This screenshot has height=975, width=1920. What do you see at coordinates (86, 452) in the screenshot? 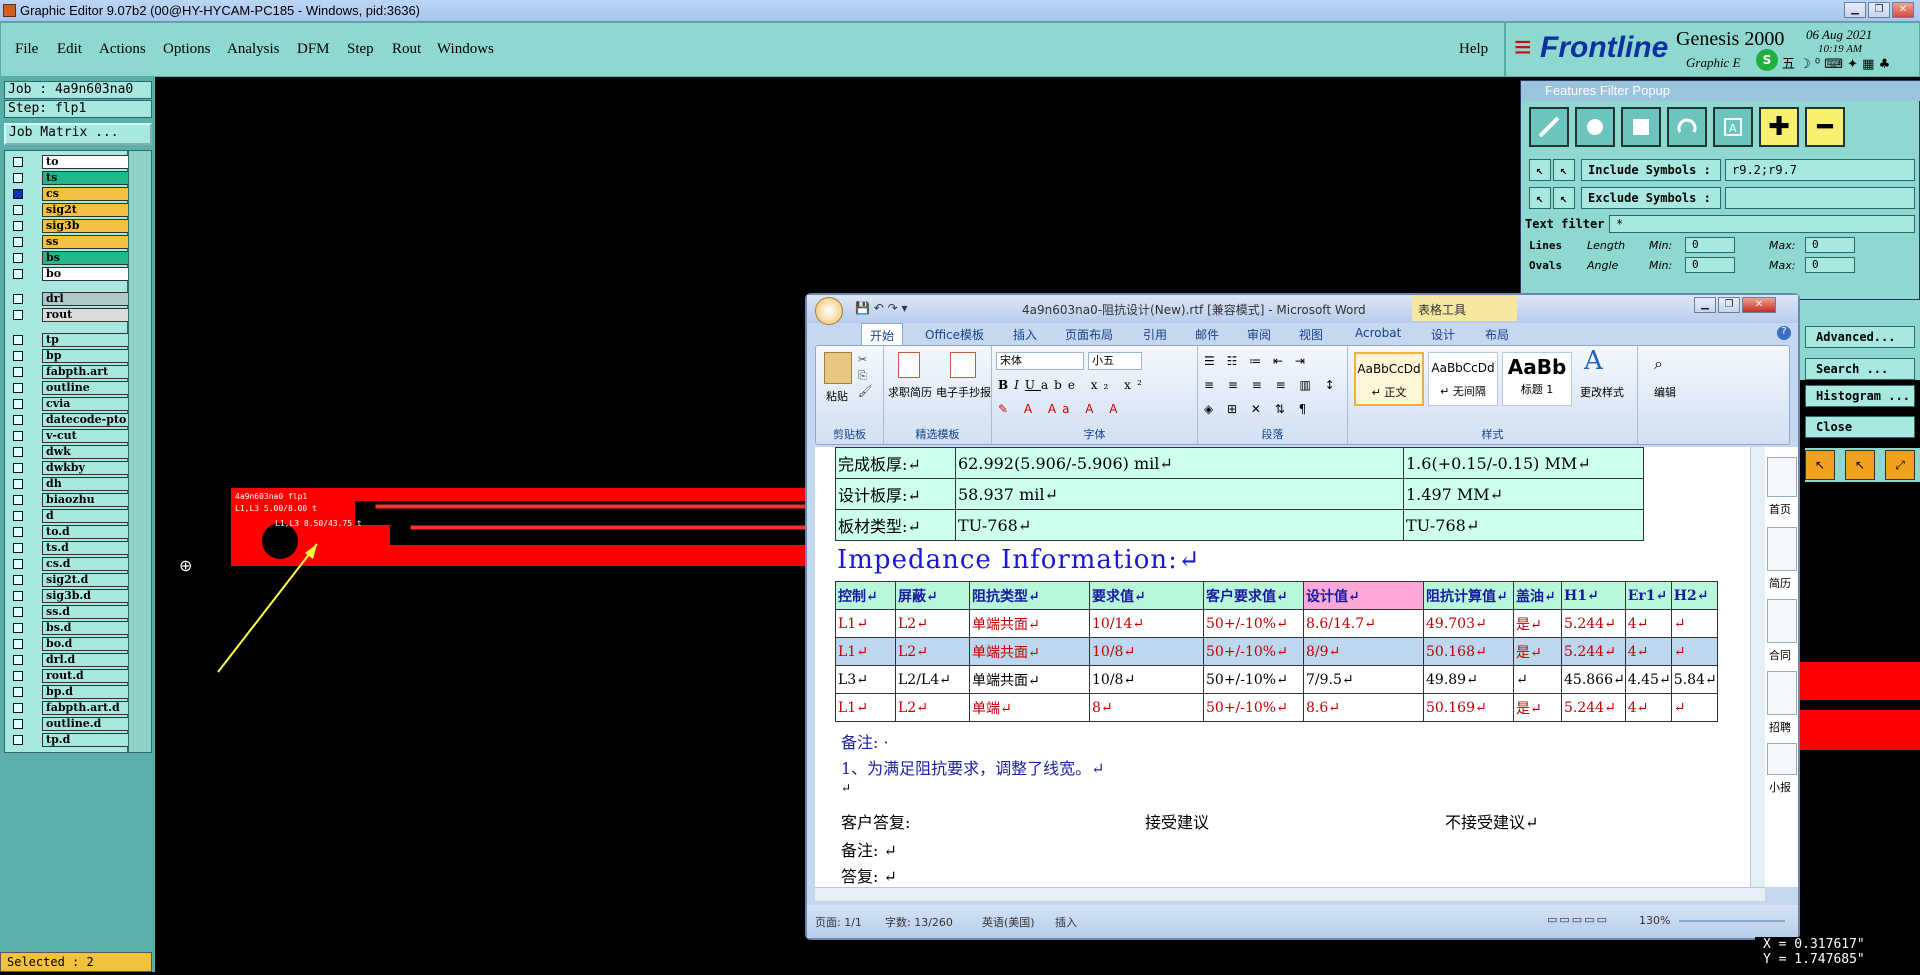
I see `layer-name: dwk` at bounding box center [86, 452].